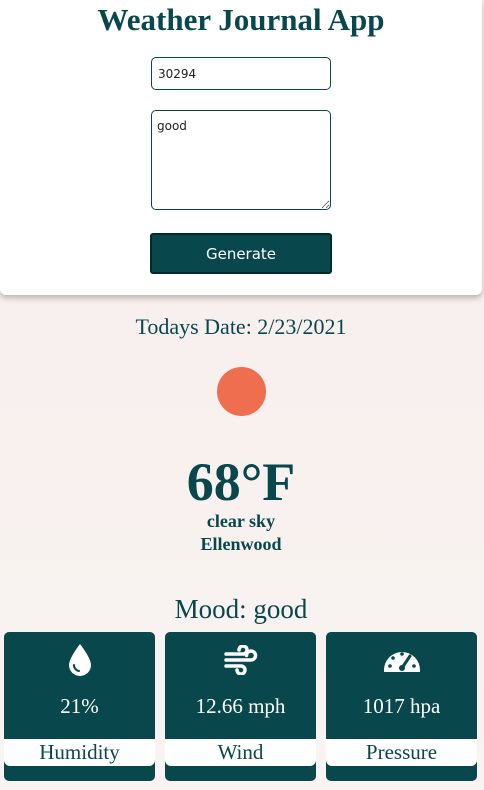 This screenshot has width=484, height=790. I want to click on pressure-card: 1017 hpa Pressure, so click(401, 706).